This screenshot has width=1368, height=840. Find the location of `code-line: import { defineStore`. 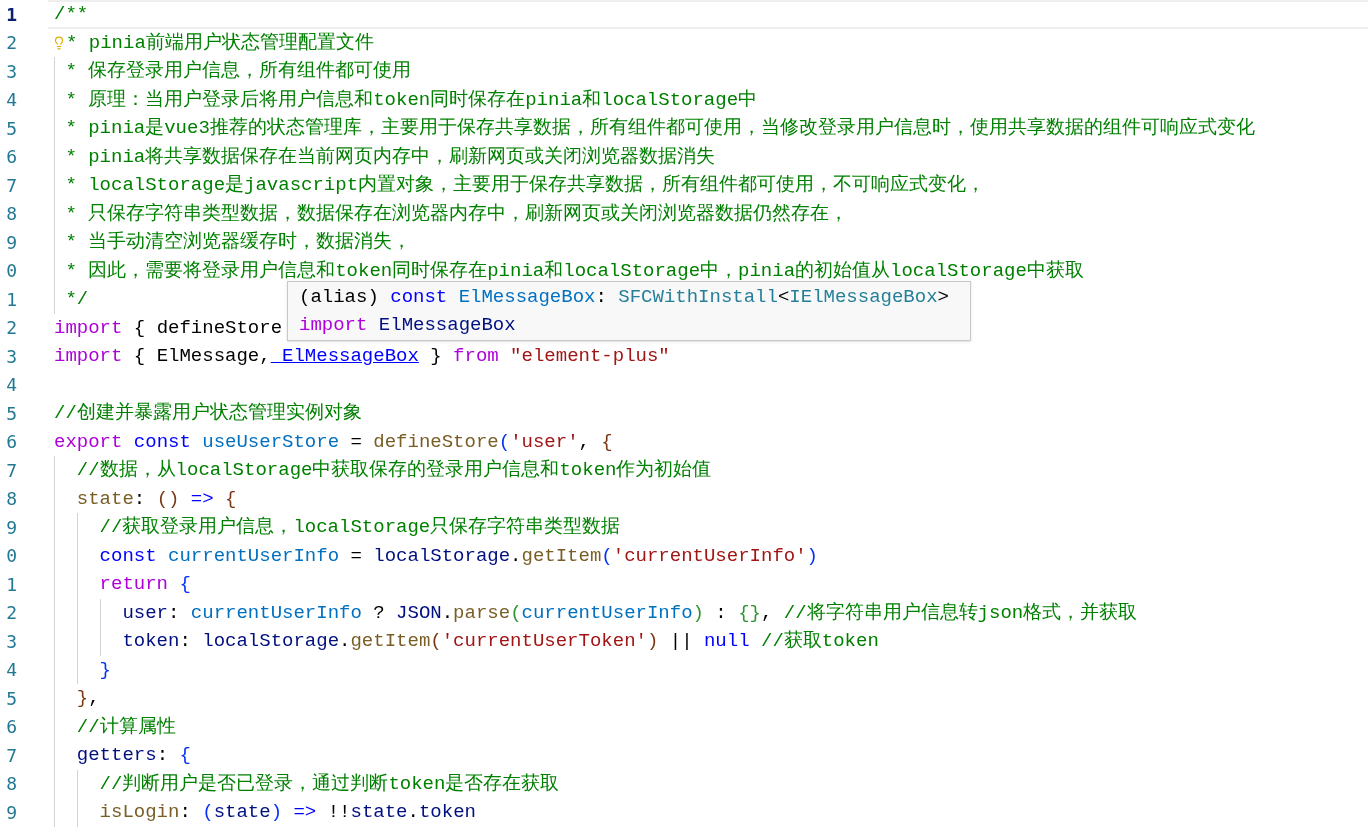

code-line: import { defineStore is located at coordinates (168, 328).